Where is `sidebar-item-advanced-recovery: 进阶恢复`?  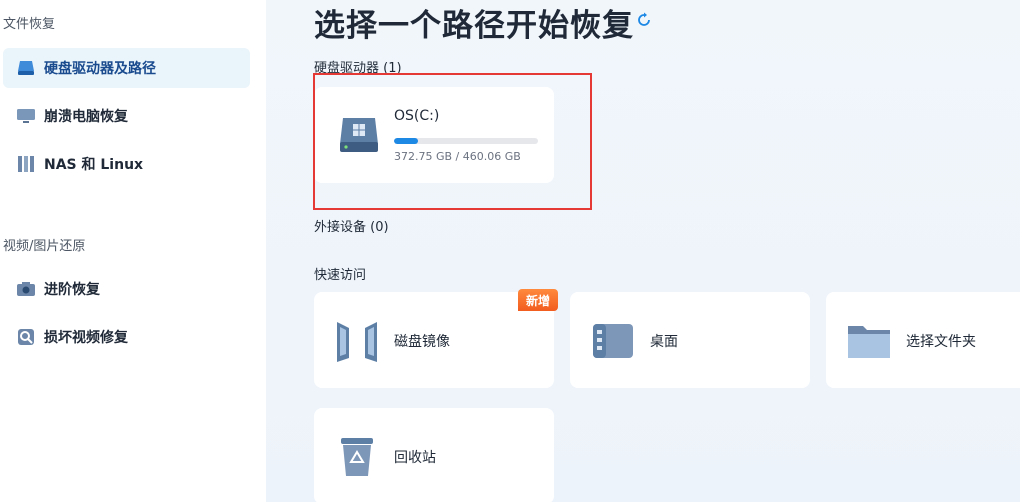 sidebar-item-advanced-recovery: 进阶恢复 is located at coordinates (126, 289).